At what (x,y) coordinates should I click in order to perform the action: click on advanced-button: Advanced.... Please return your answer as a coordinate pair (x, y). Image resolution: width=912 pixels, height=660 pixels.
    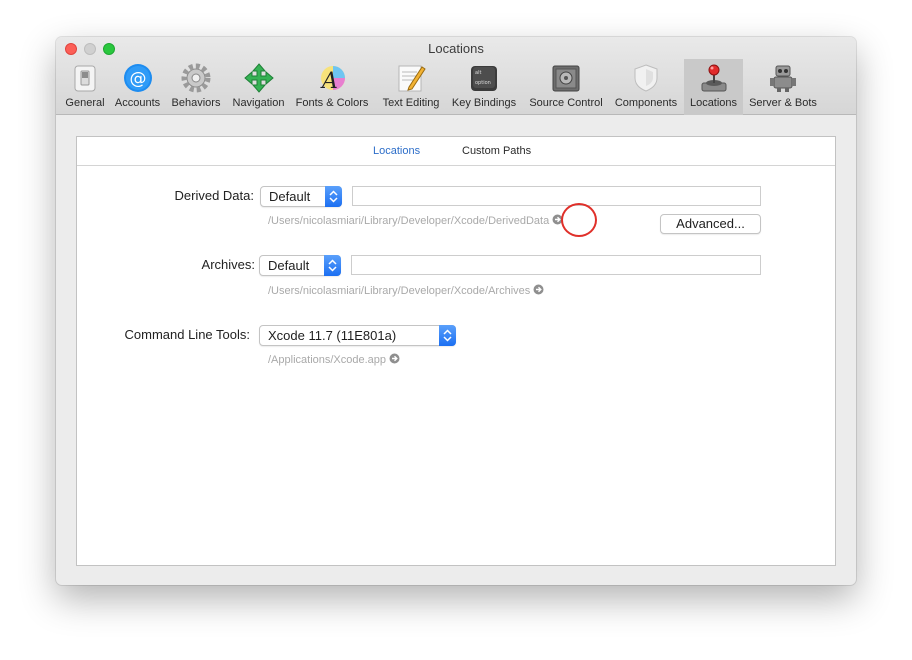
    Looking at the image, I should click on (710, 224).